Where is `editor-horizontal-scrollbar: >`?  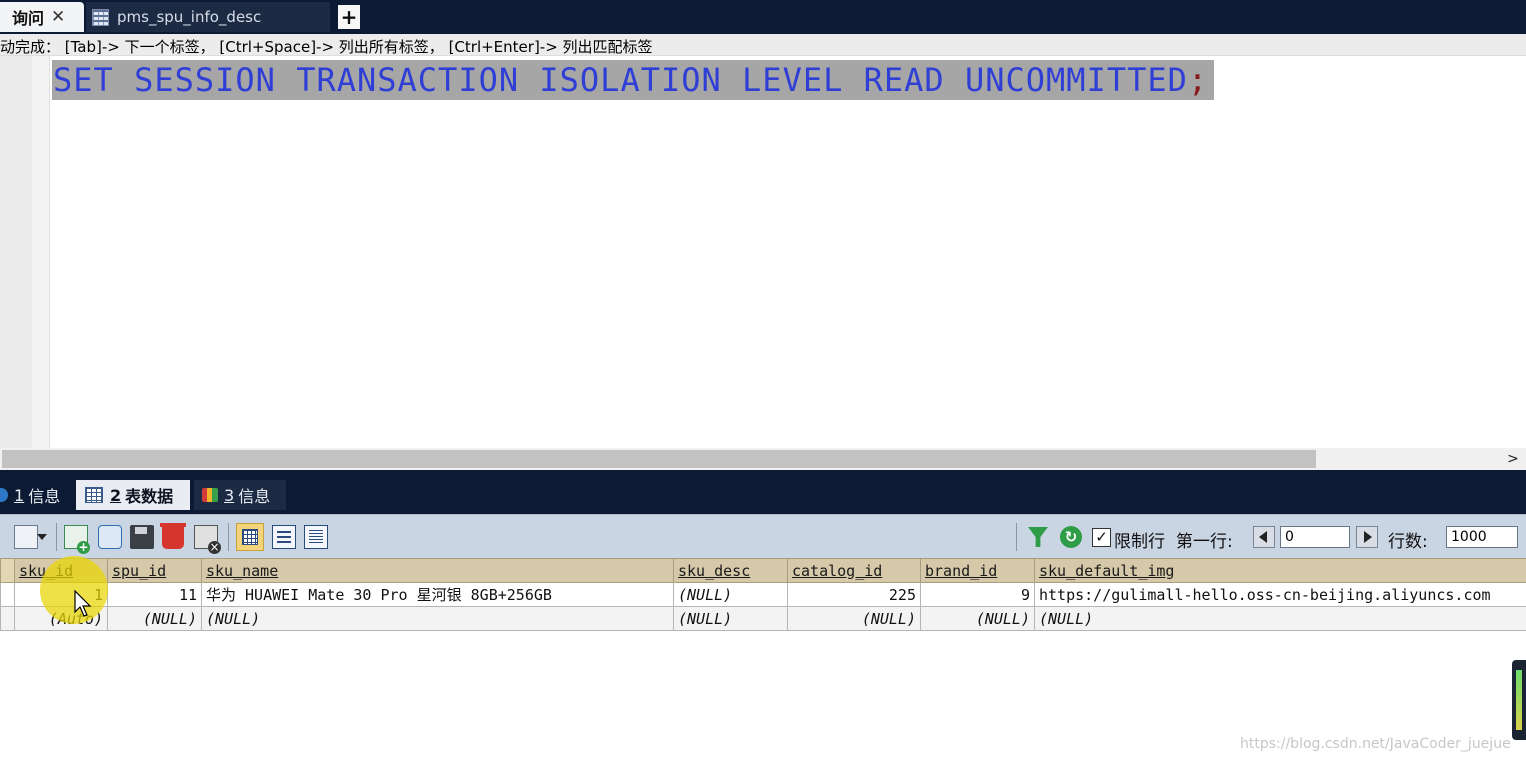 editor-horizontal-scrollbar: > is located at coordinates (763, 459).